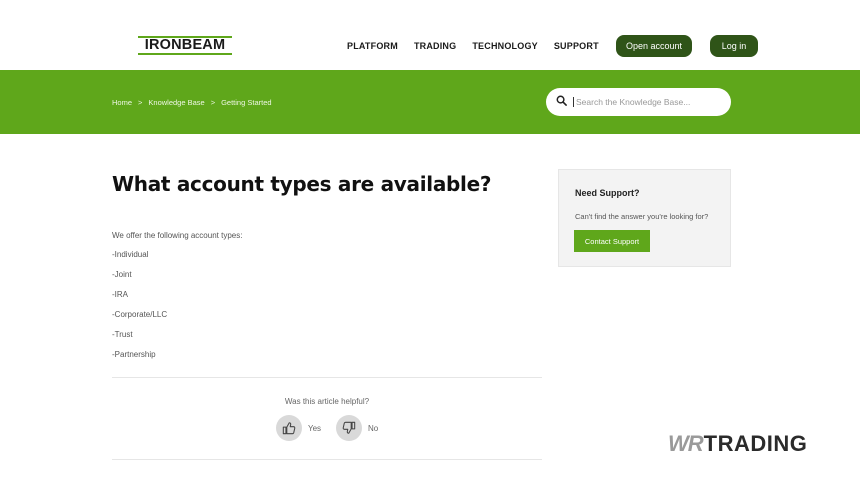 Image resolution: width=860 pixels, height=484 pixels. I want to click on wr-trading-watermark: WR TRADING, so click(737, 444).